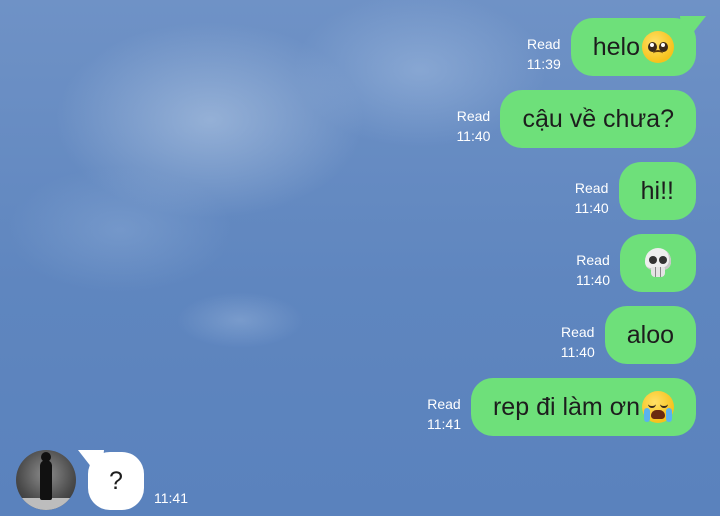 Image resolution: width=720 pixels, height=516 pixels. I want to click on message-bubble: helo, so click(638, 46).